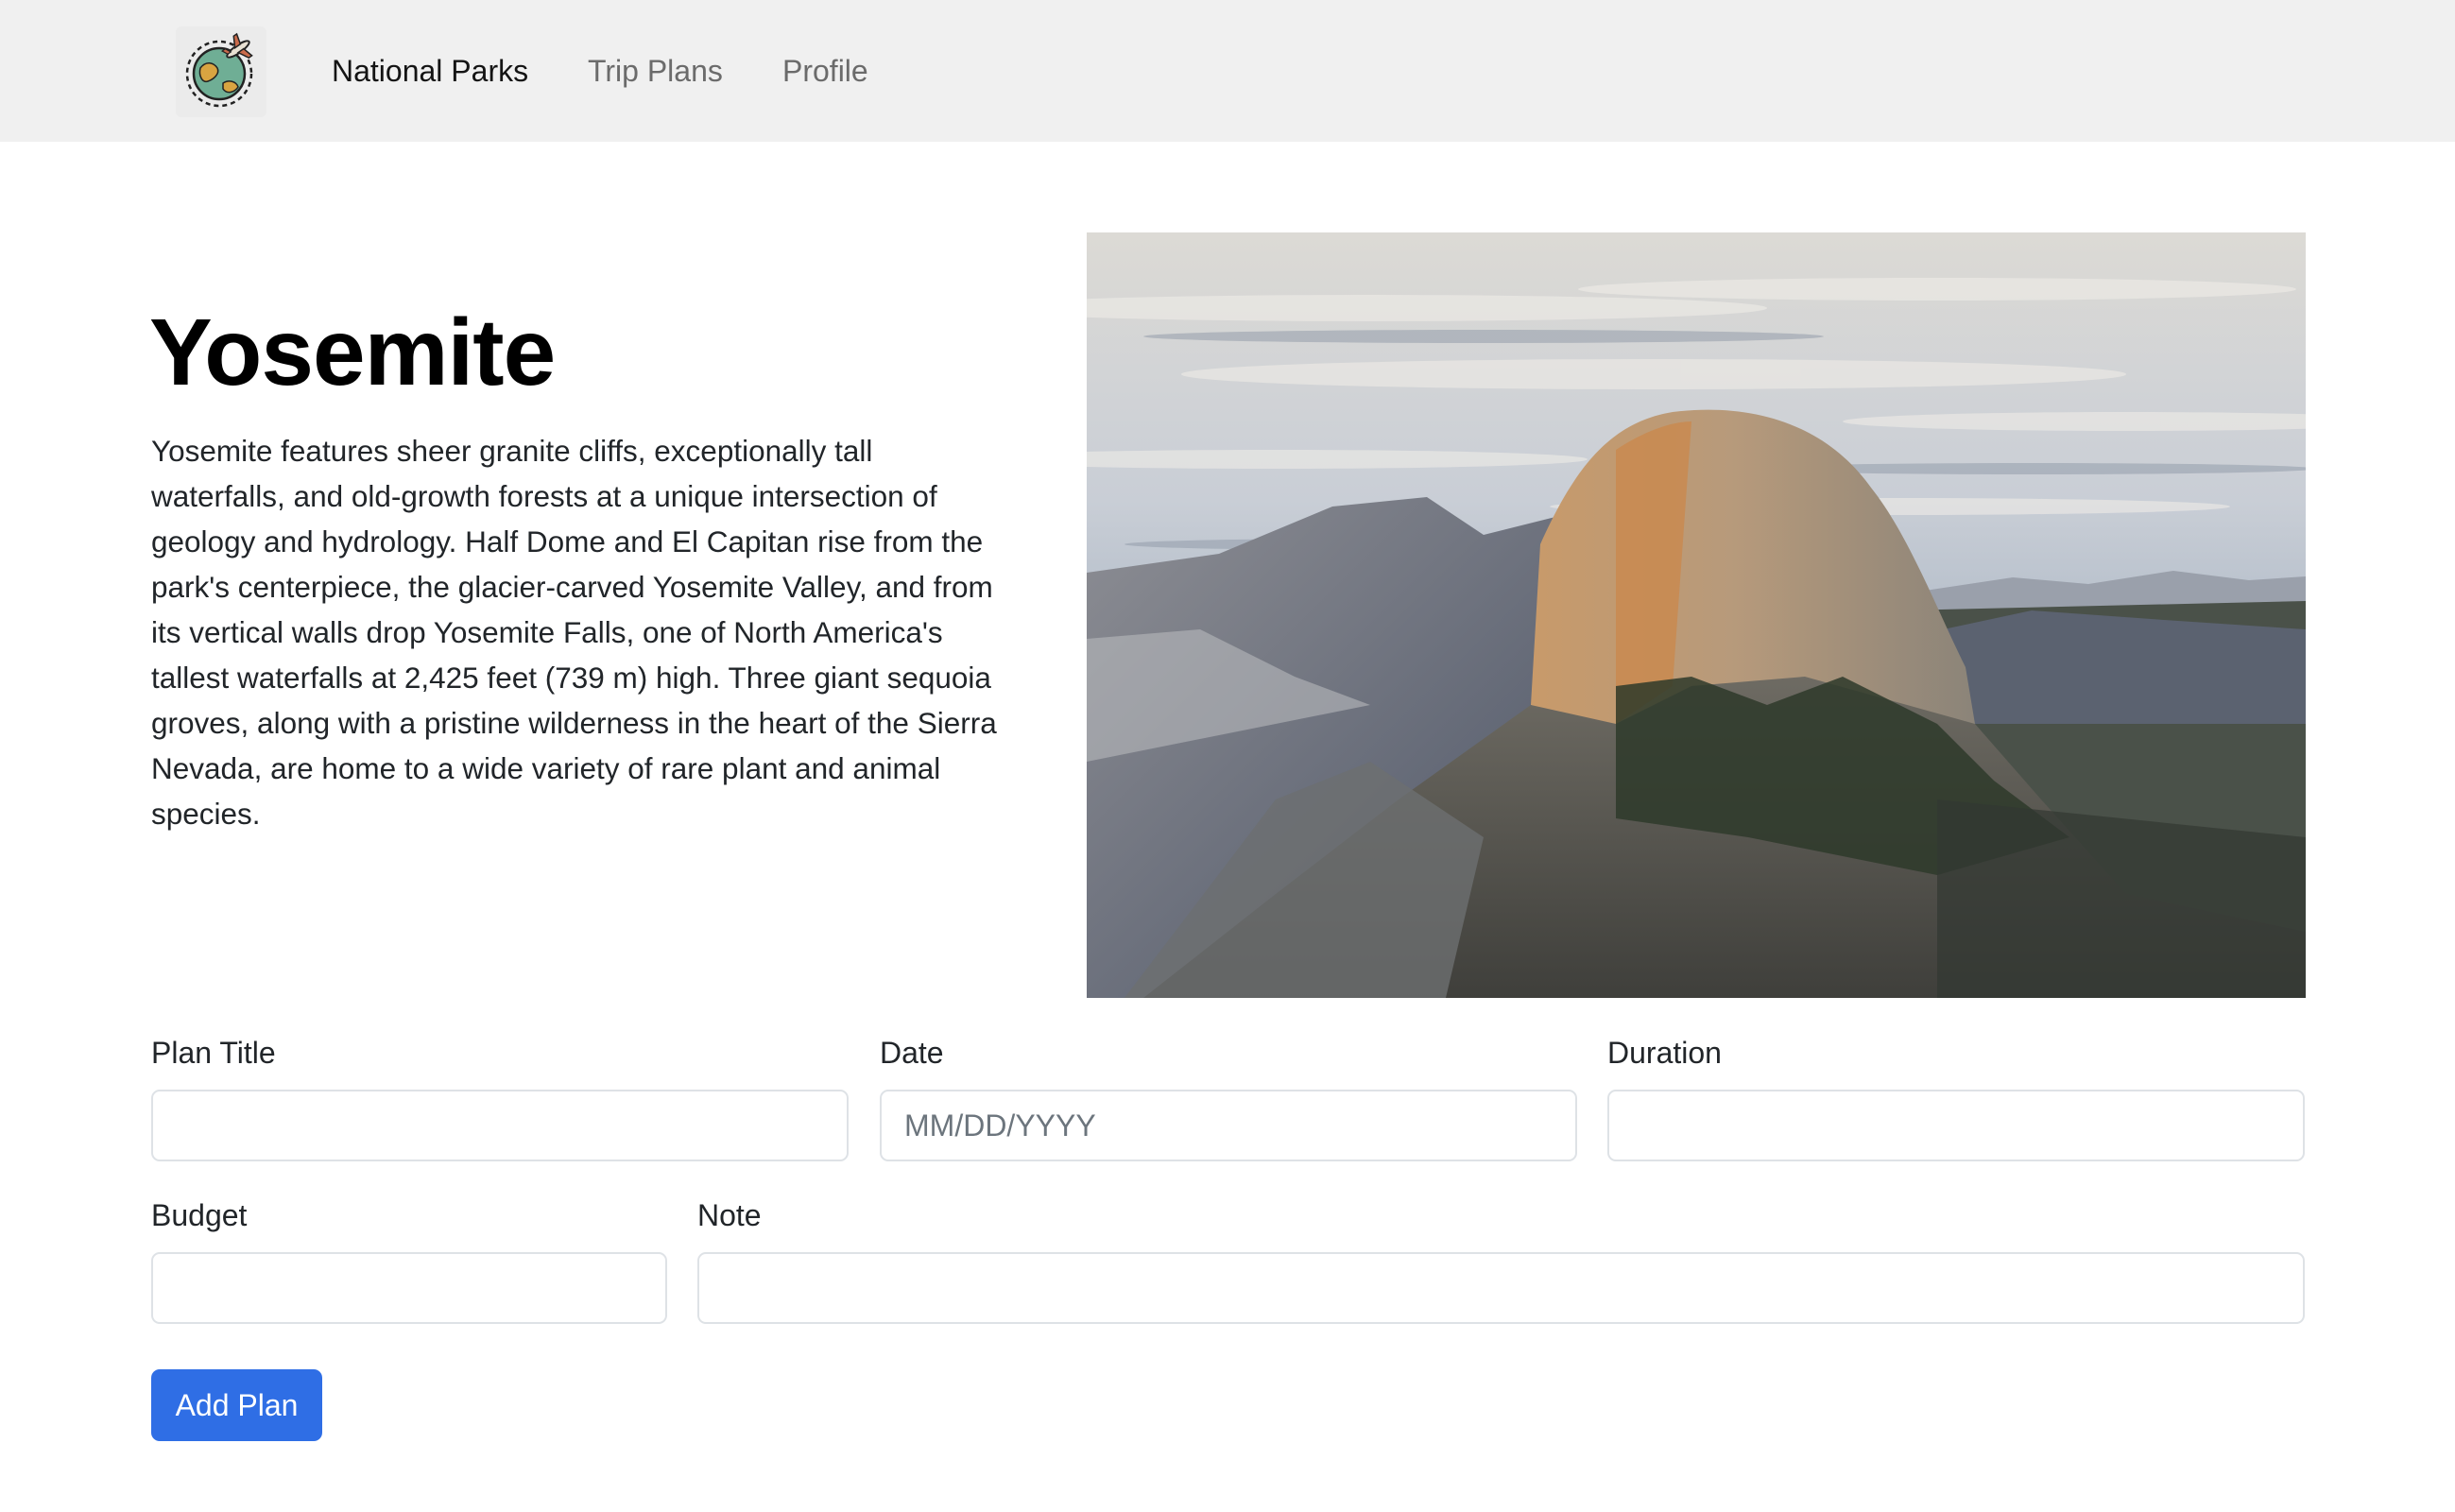 This screenshot has width=2455, height=1512. I want to click on date-label: Date, so click(912, 1053).